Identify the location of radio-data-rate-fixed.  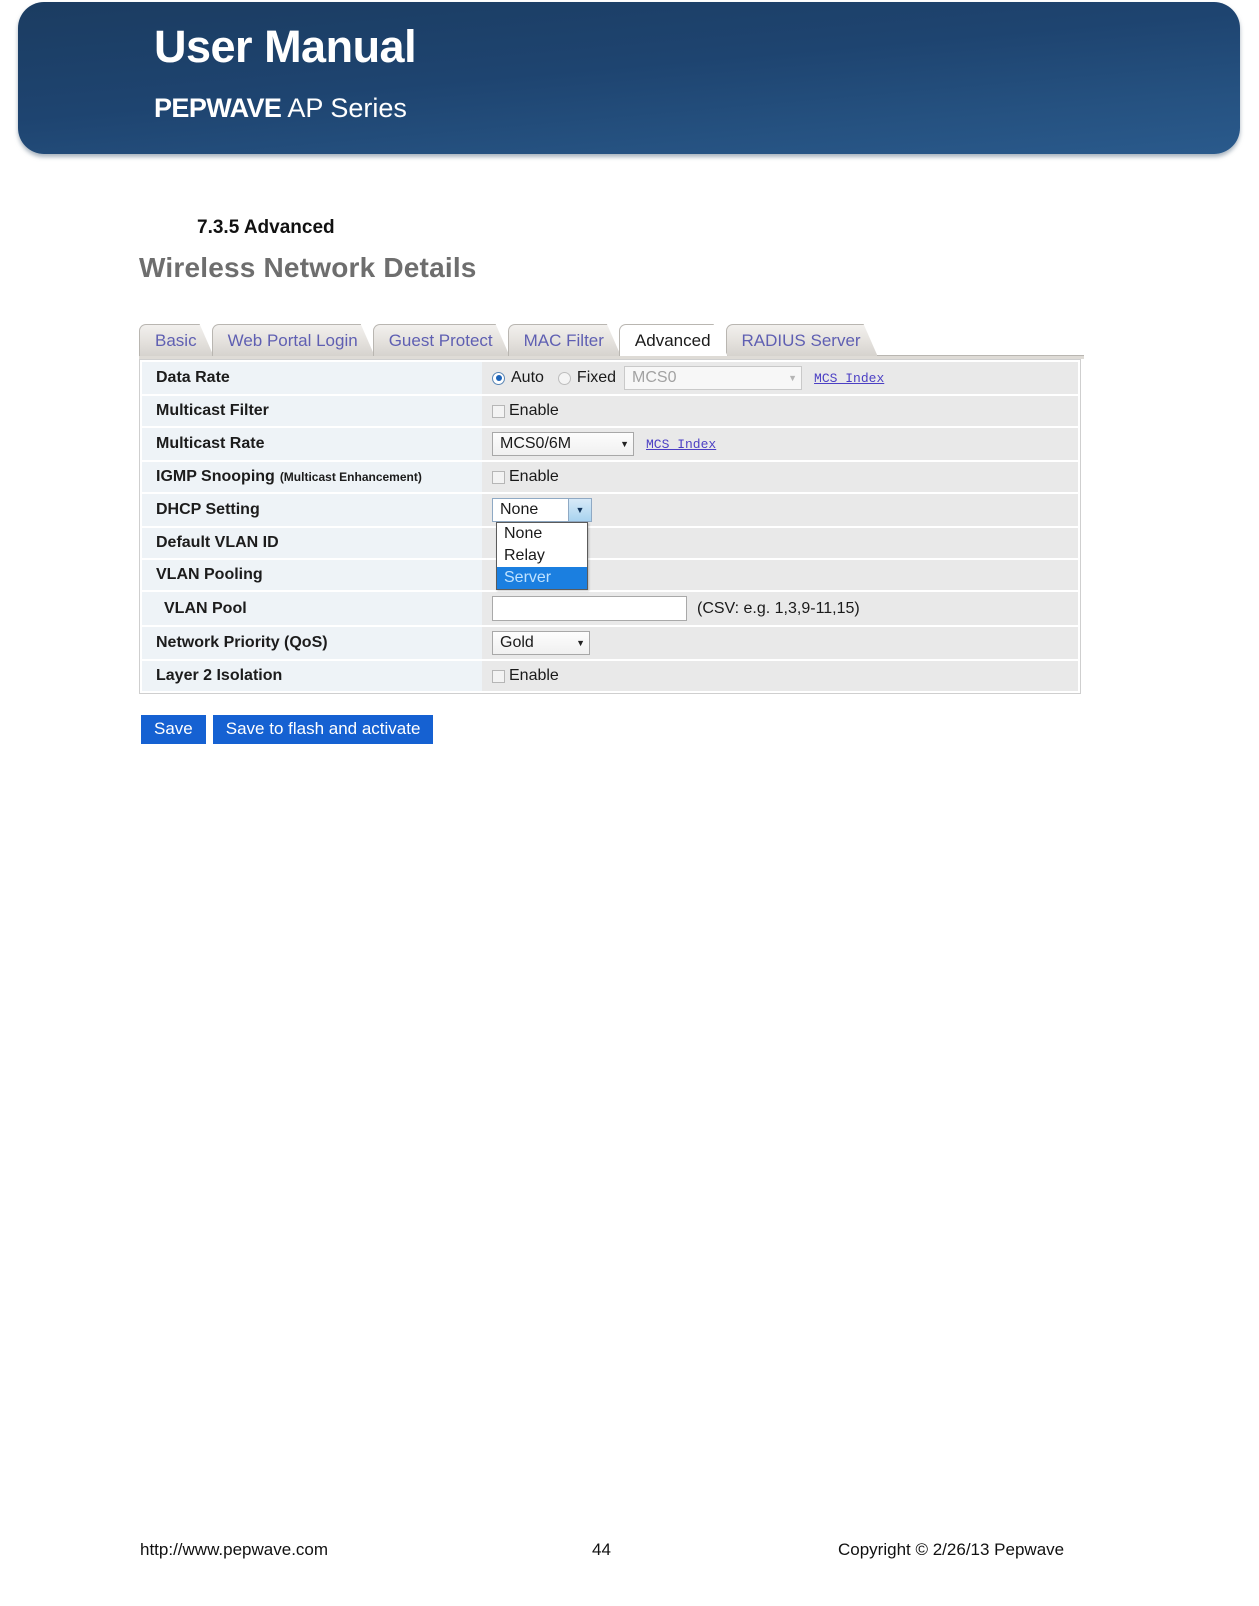
(564, 378).